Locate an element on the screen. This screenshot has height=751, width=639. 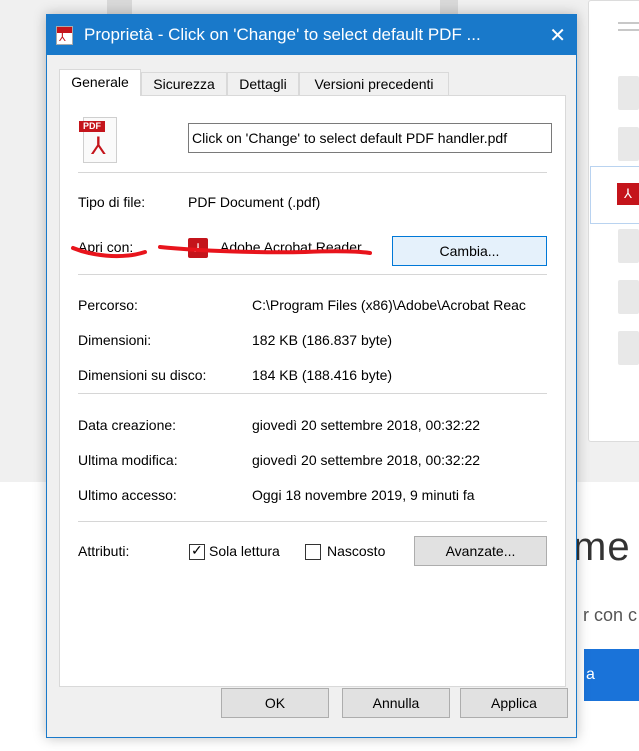
tab-sicurezza: Sicurezza is located at coordinates (184, 83).